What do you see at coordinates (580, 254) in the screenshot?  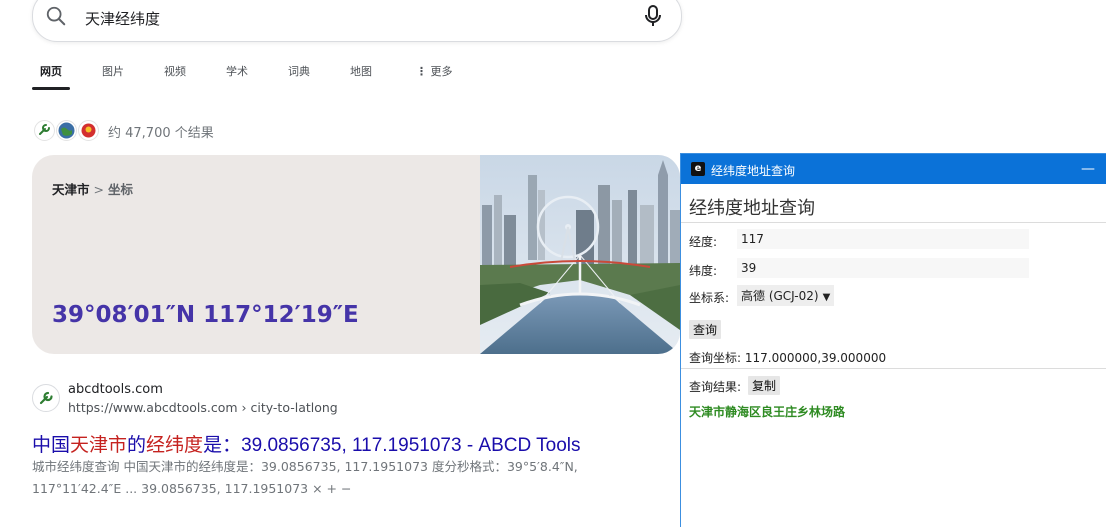 I see `tianjin-skyline-image` at bounding box center [580, 254].